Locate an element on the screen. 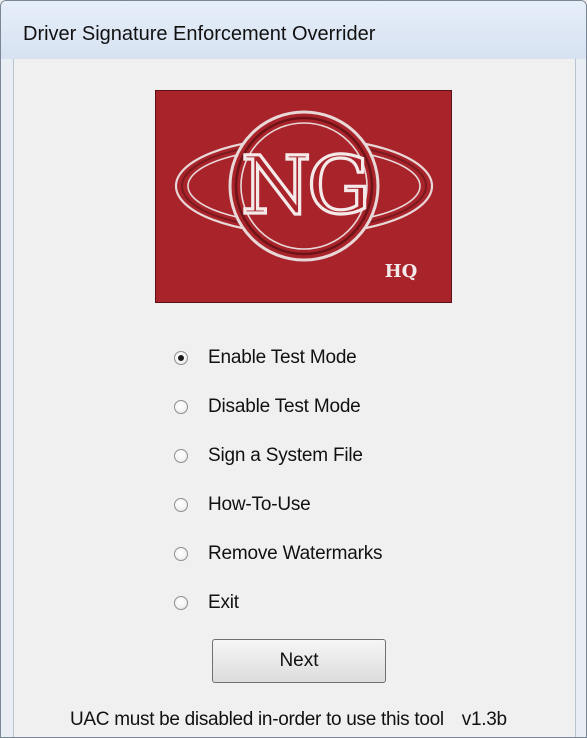  ngohq-logo: NG HQ is located at coordinates (303, 196).